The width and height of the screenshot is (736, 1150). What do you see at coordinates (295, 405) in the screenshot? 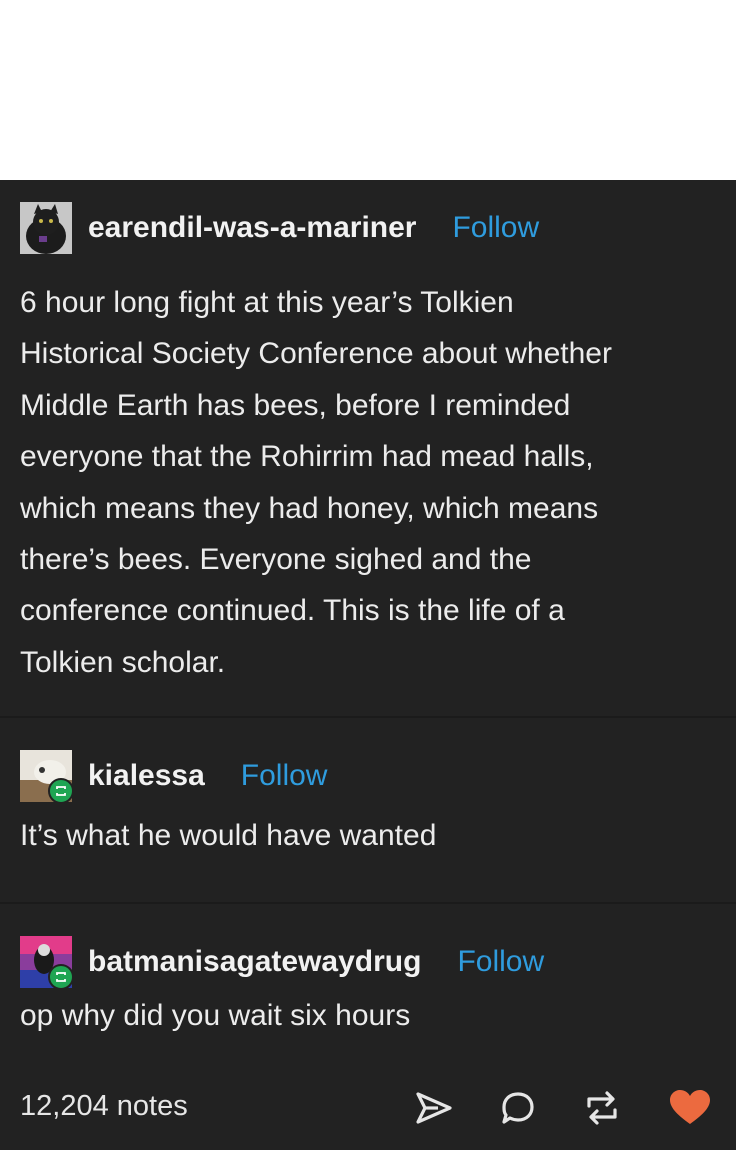
I see `post-line: Middle Earth has bees, before I reminded` at bounding box center [295, 405].